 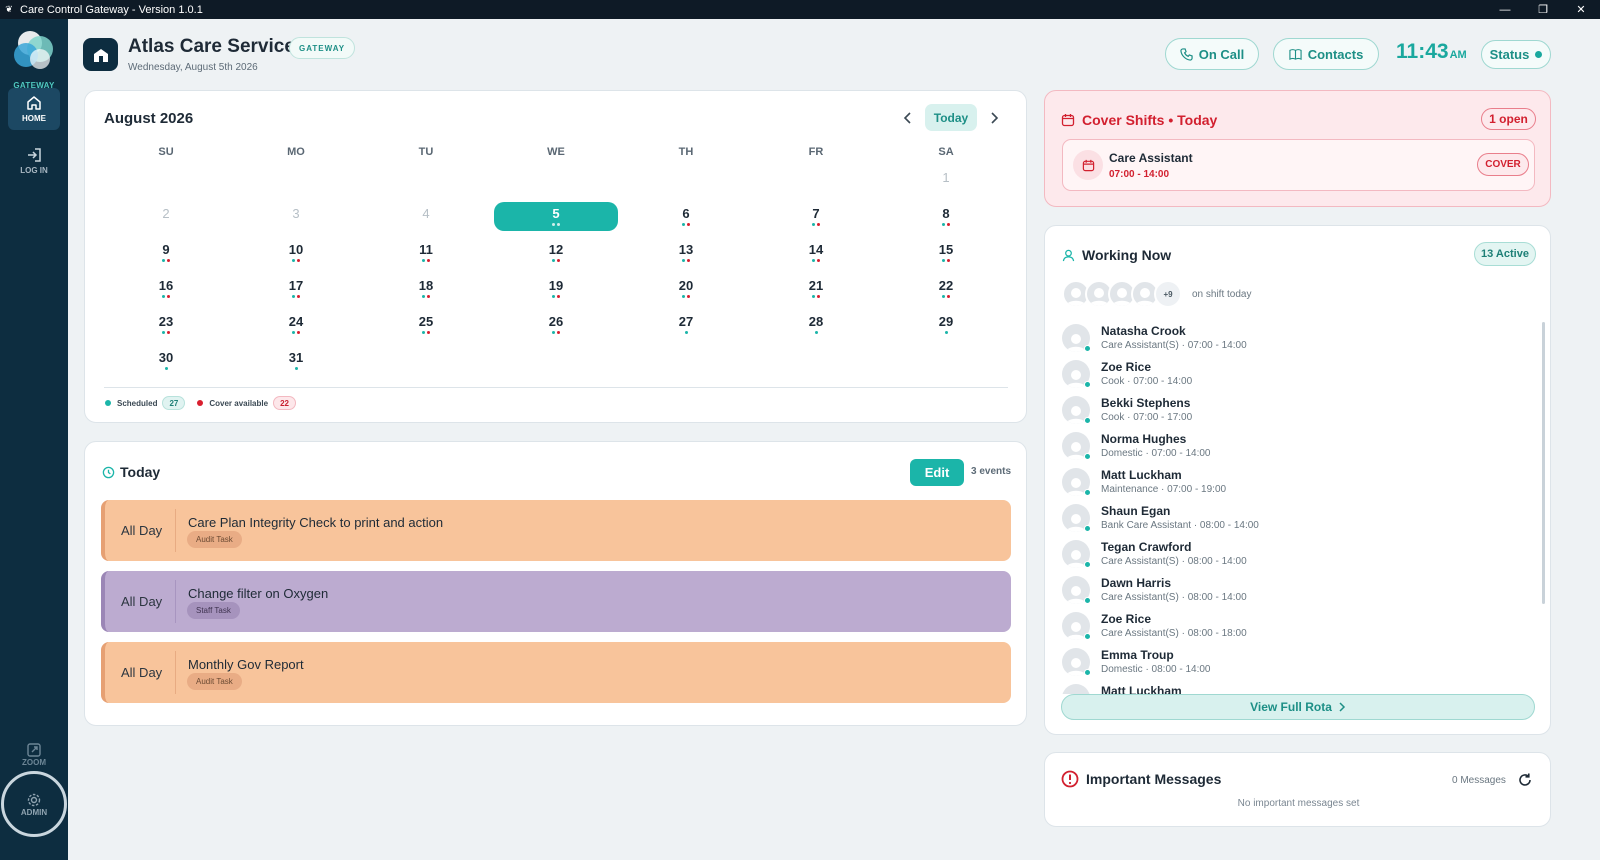 I want to click on calendar-day: 13, so click(x=686, y=252).